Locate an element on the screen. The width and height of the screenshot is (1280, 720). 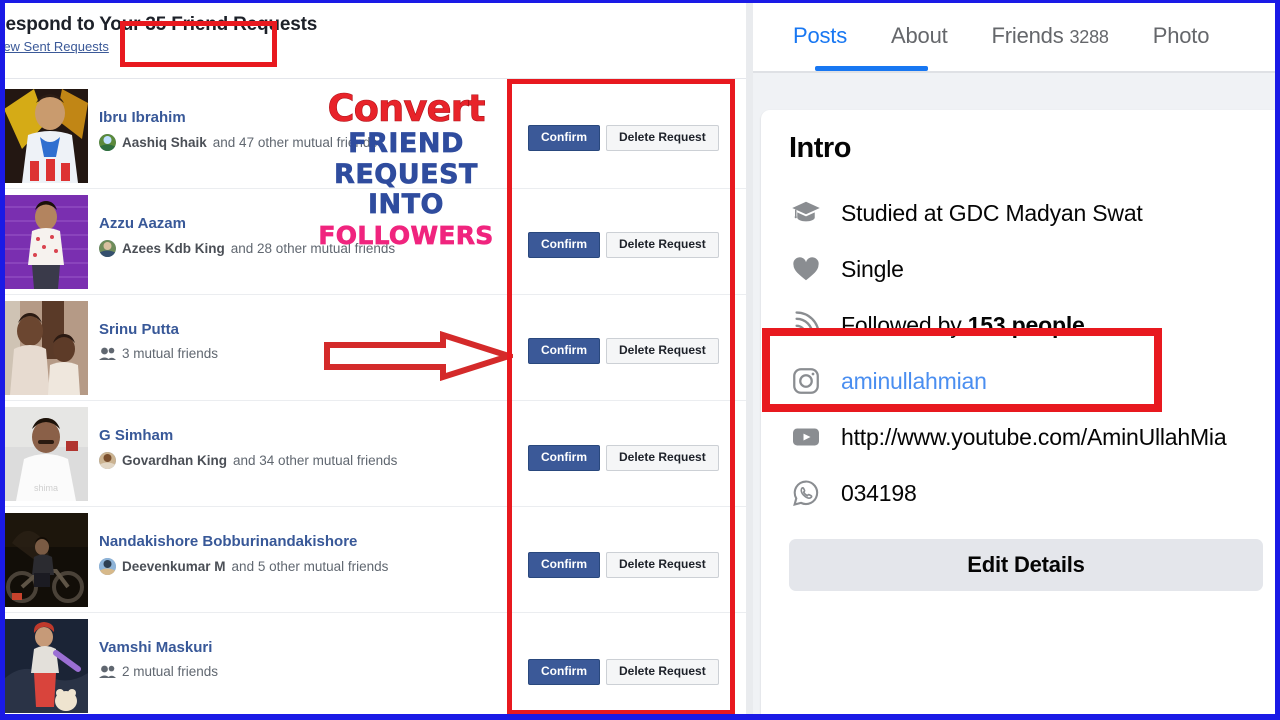
request-name: Azzu Aazam is located at coordinates (409, 224).